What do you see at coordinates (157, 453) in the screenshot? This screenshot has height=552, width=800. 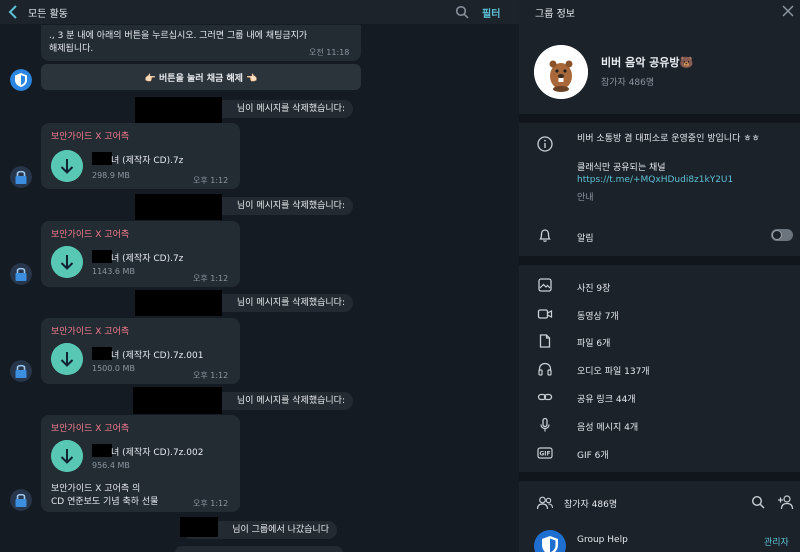 I see `file-name: 녀 (제작자 CD).7z.002` at bounding box center [157, 453].